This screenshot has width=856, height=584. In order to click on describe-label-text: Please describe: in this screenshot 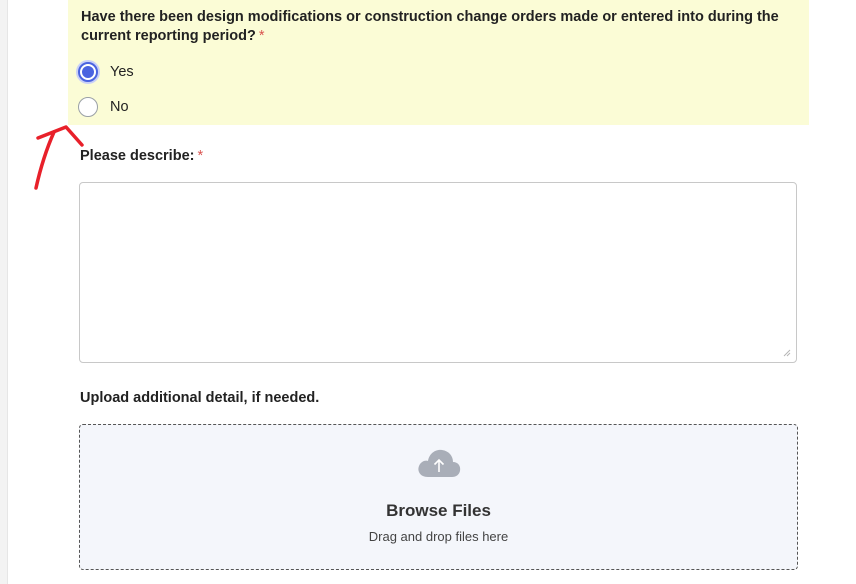, I will do `click(137, 156)`.